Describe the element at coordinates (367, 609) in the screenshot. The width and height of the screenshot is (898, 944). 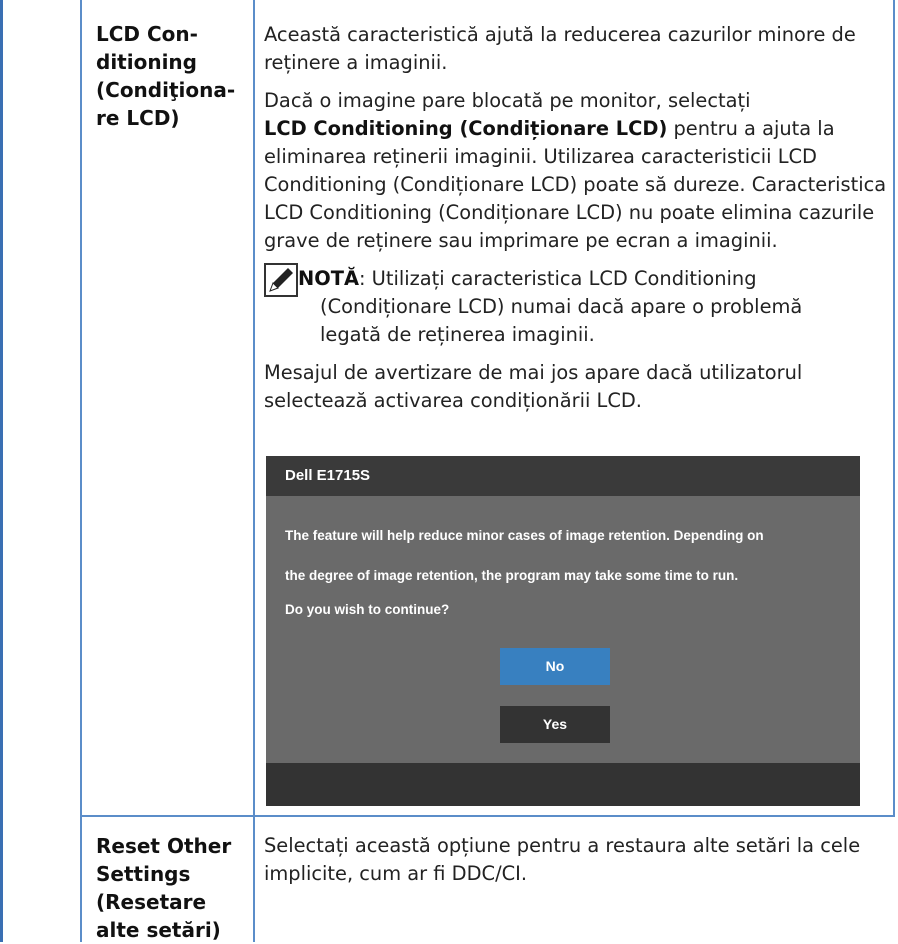
I see `osd-question: Do you wish to continue?` at that location.